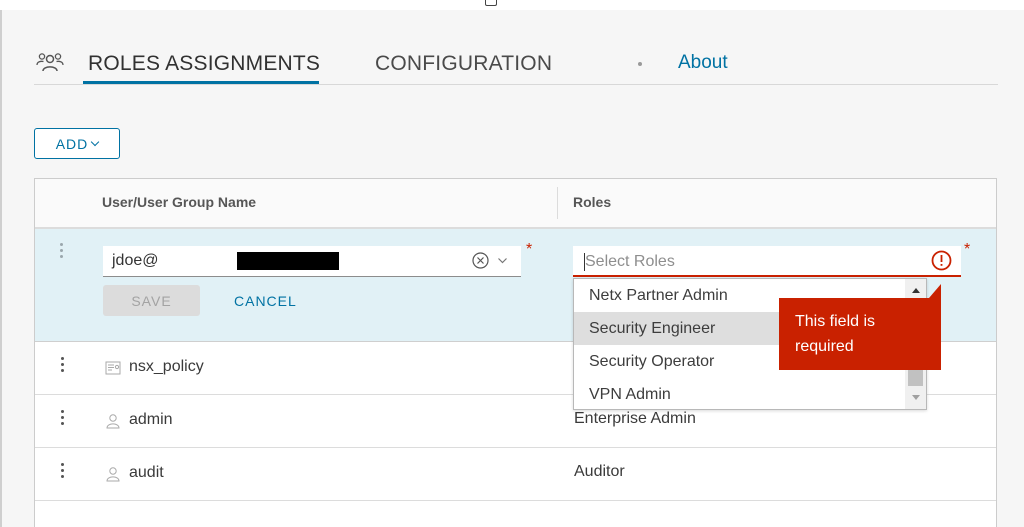 The image size is (1024, 527). Describe the element at coordinates (50, 62) in the screenshot. I see `user-group-icon` at that location.